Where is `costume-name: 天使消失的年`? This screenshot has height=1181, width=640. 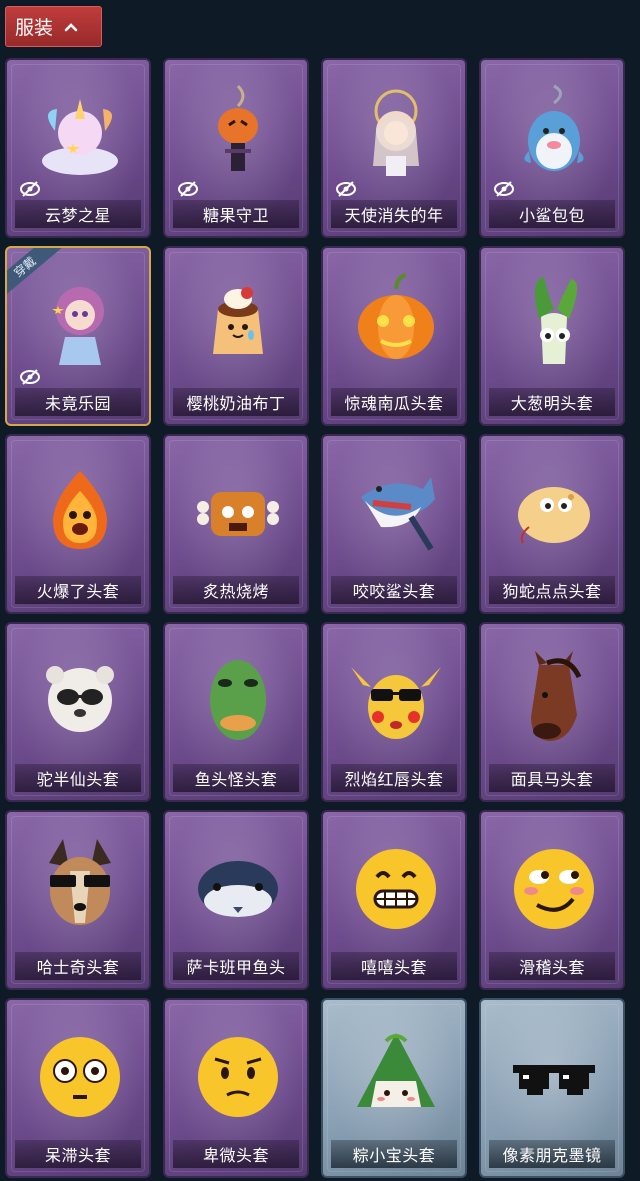 costume-name: 天使消失的年 is located at coordinates (394, 214).